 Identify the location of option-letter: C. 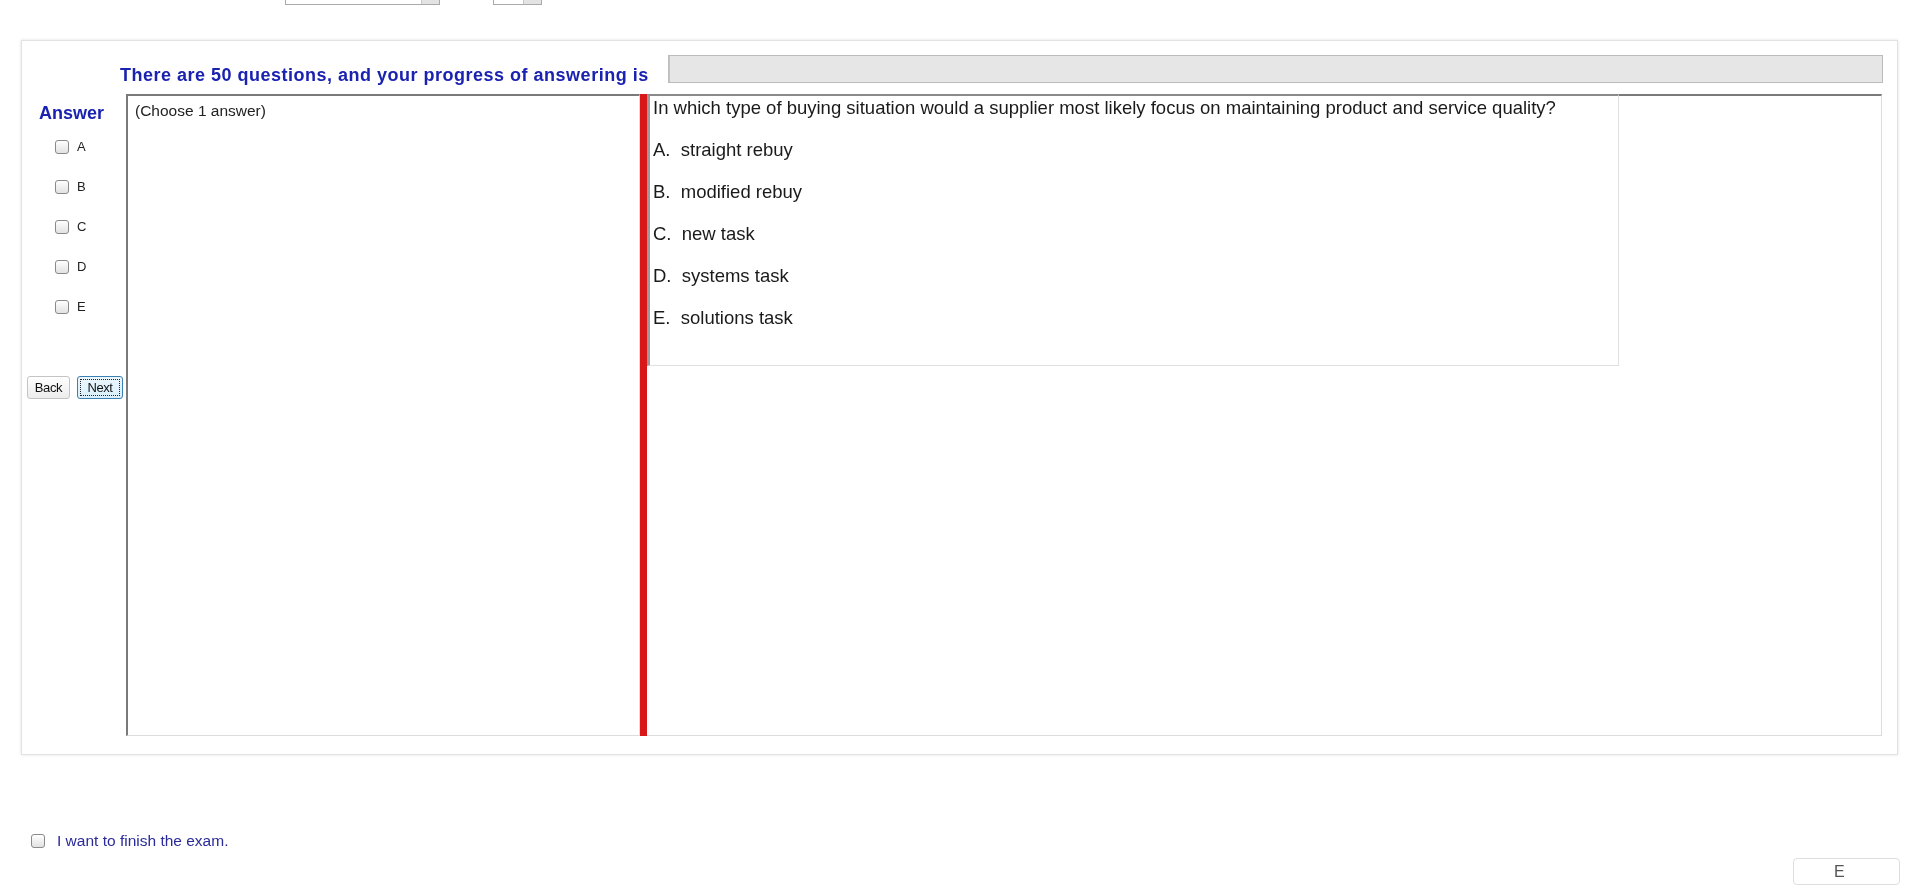
(82, 227).